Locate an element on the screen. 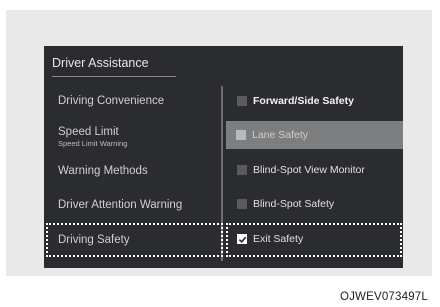  option-blind-spot-safety: Blind-Spot Safety is located at coordinates (315, 204).